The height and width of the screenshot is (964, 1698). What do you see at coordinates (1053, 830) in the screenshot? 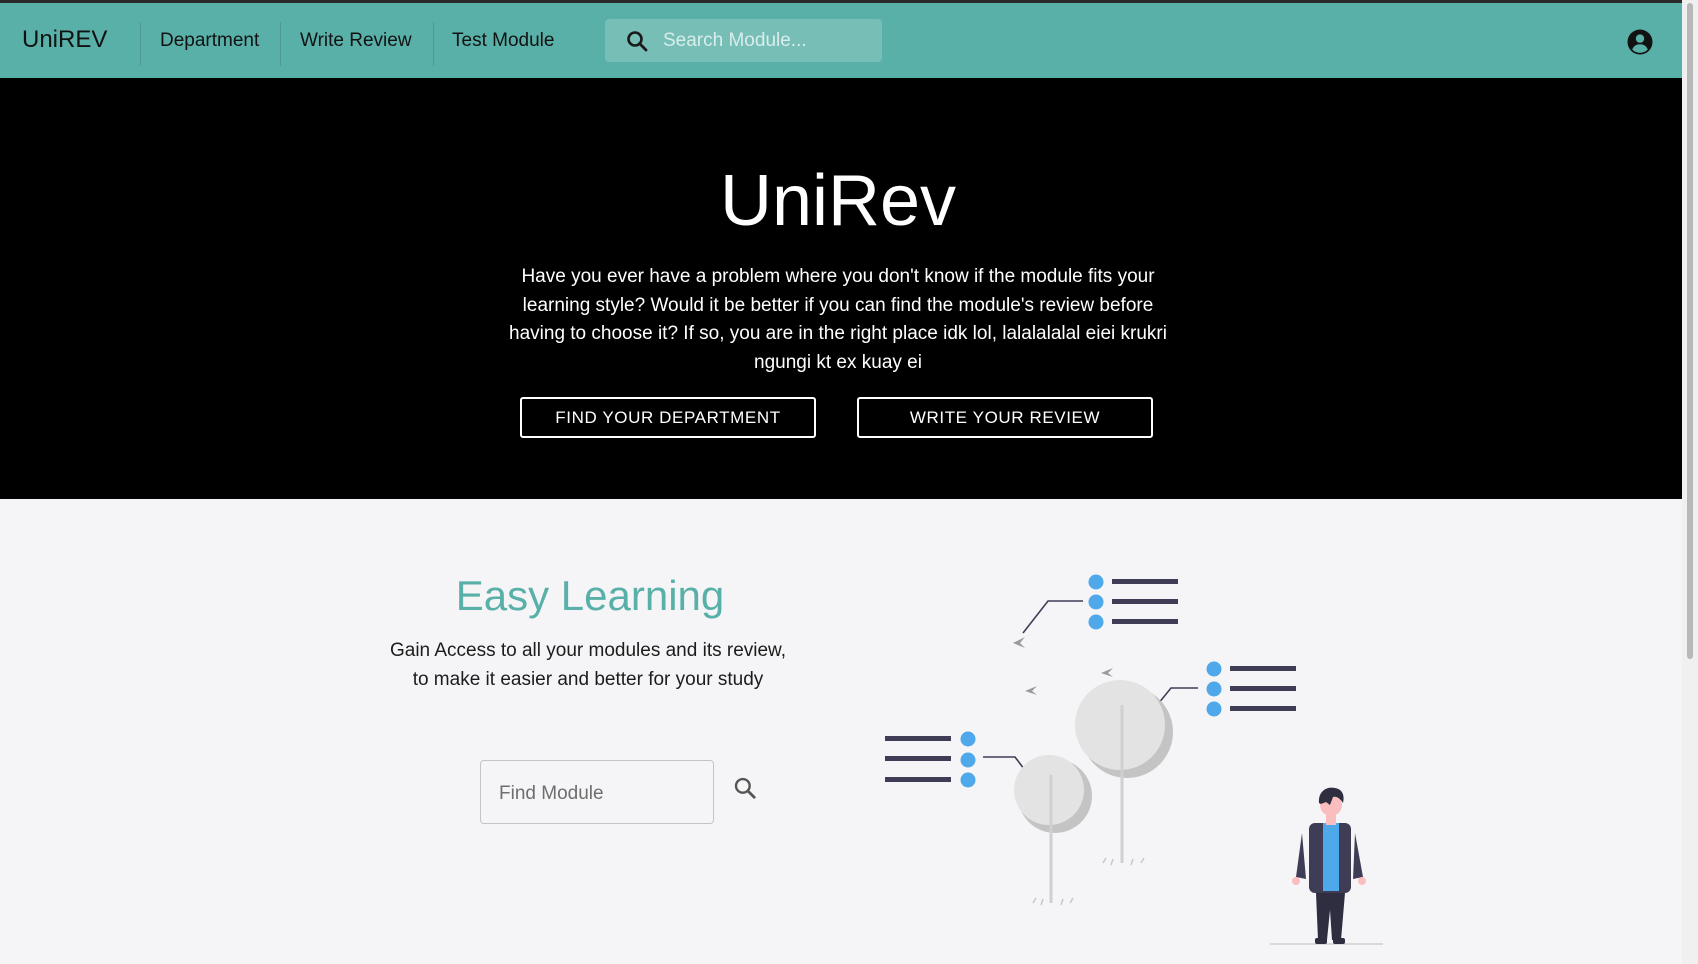
I see `tree-small` at bounding box center [1053, 830].